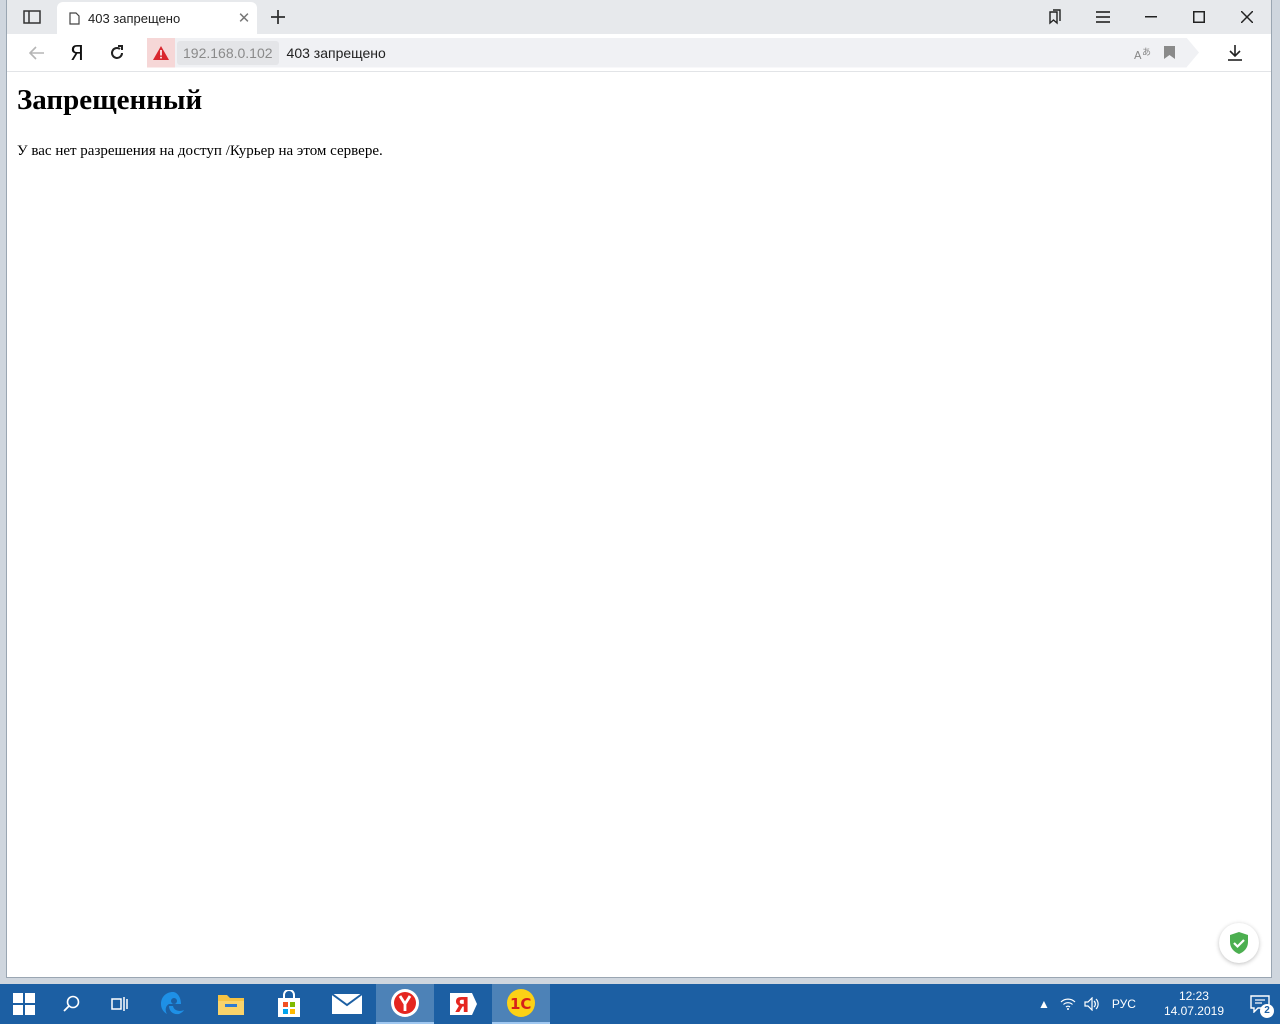  What do you see at coordinates (1092, 1004) in the screenshot?
I see `volume-icon` at bounding box center [1092, 1004].